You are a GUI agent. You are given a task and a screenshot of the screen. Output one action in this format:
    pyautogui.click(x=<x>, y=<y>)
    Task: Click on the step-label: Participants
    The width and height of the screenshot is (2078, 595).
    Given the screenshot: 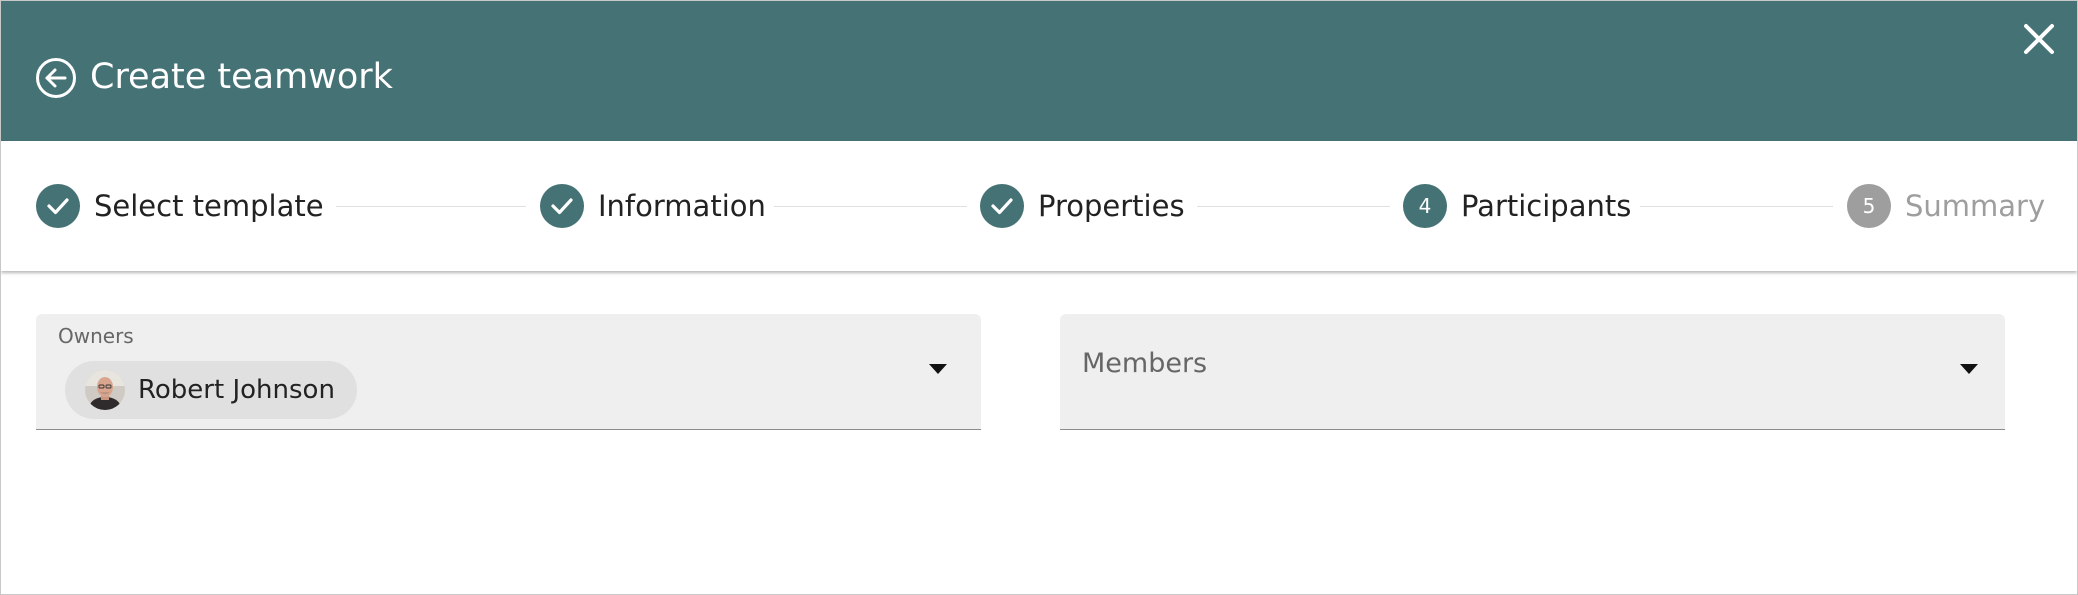 What is the action you would take?
    pyautogui.click(x=1546, y=206)
    